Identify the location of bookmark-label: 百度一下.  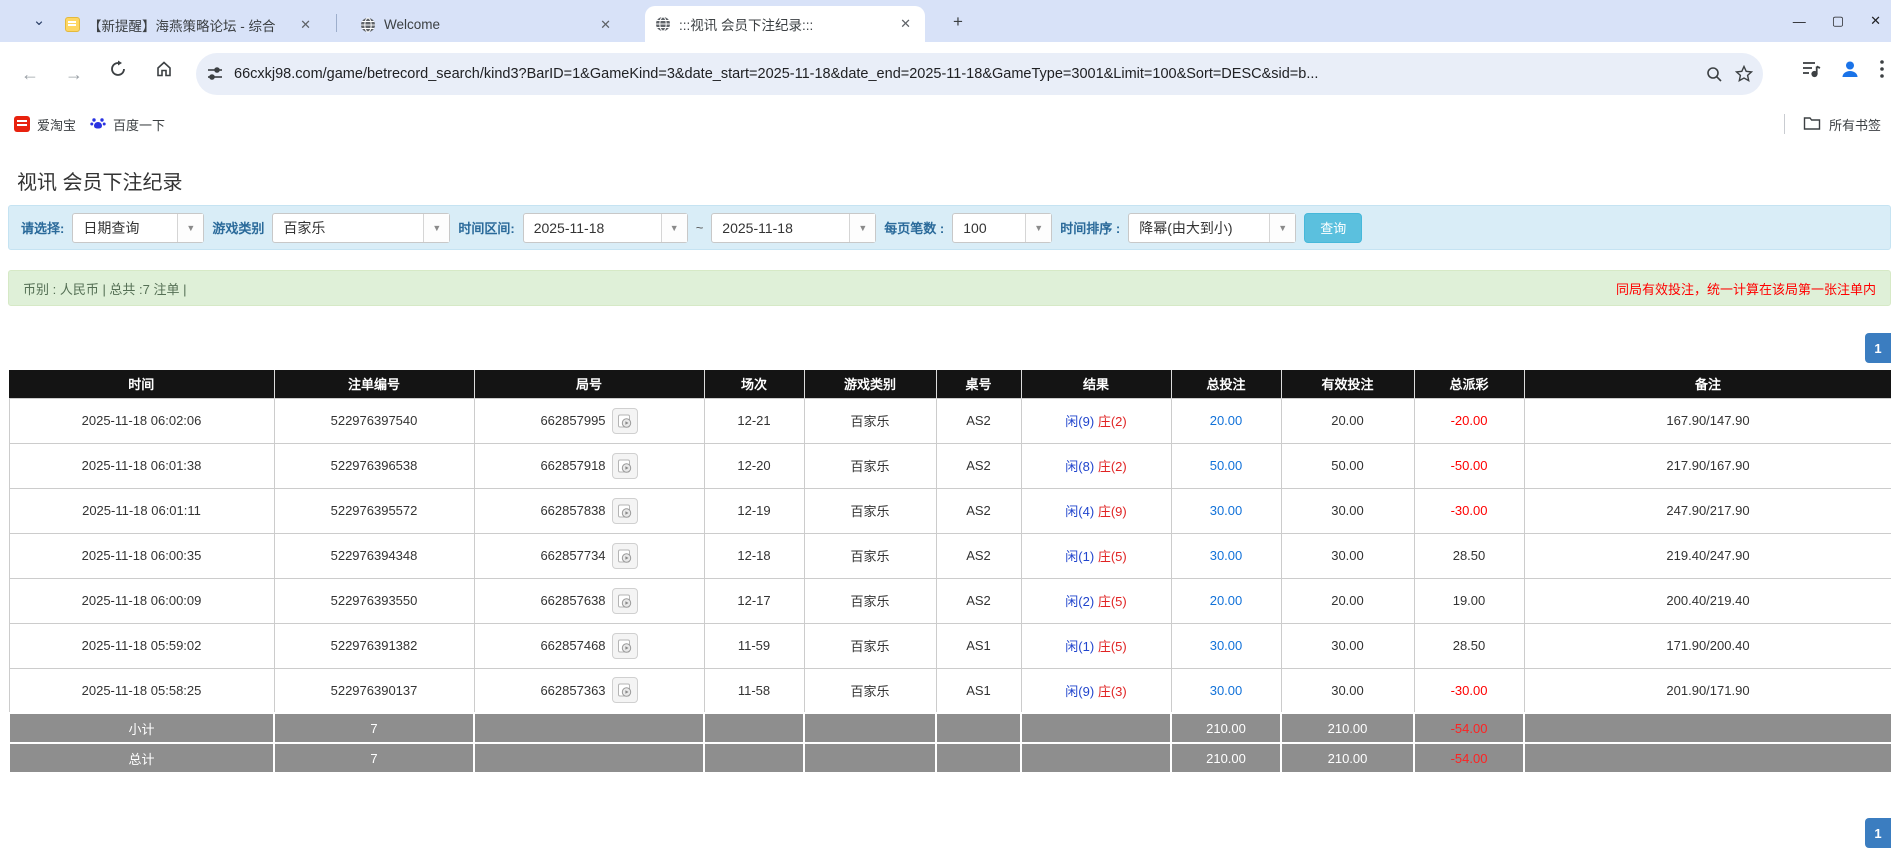
(139, 125).